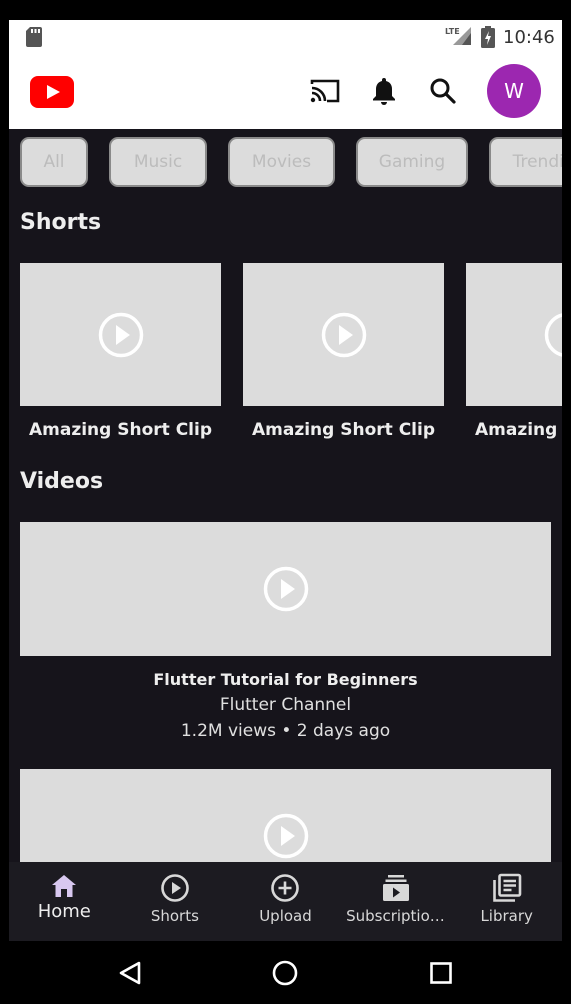  Describe the element at coordinates (506, 887) in the screenshot. I see `library-icon` at that location.